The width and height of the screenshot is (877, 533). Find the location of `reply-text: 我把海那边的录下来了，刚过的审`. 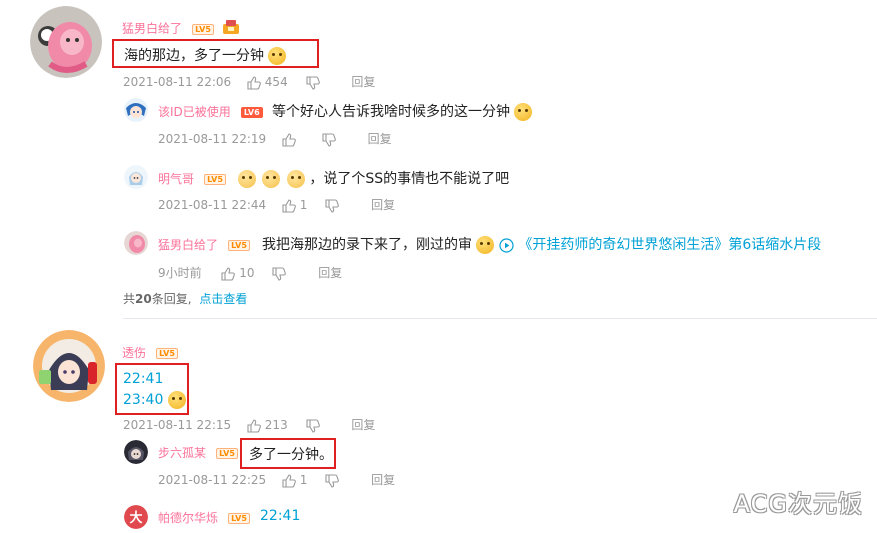

reply-text: 我把海那边的录下来了，刚过的审 is located at coordinates (367, 245).